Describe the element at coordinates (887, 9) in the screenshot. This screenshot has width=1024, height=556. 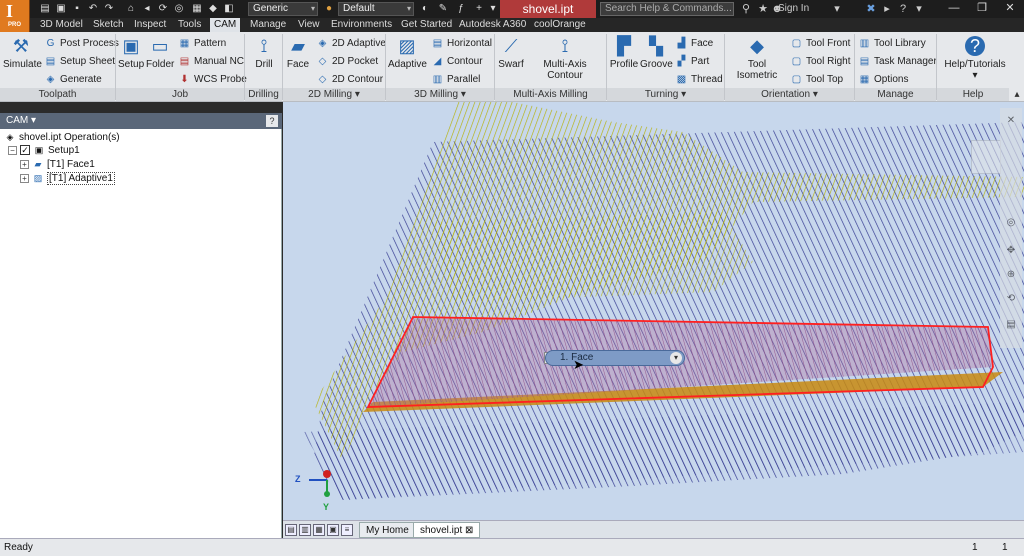
I see `stay-connected-icon: ▸` at that location.